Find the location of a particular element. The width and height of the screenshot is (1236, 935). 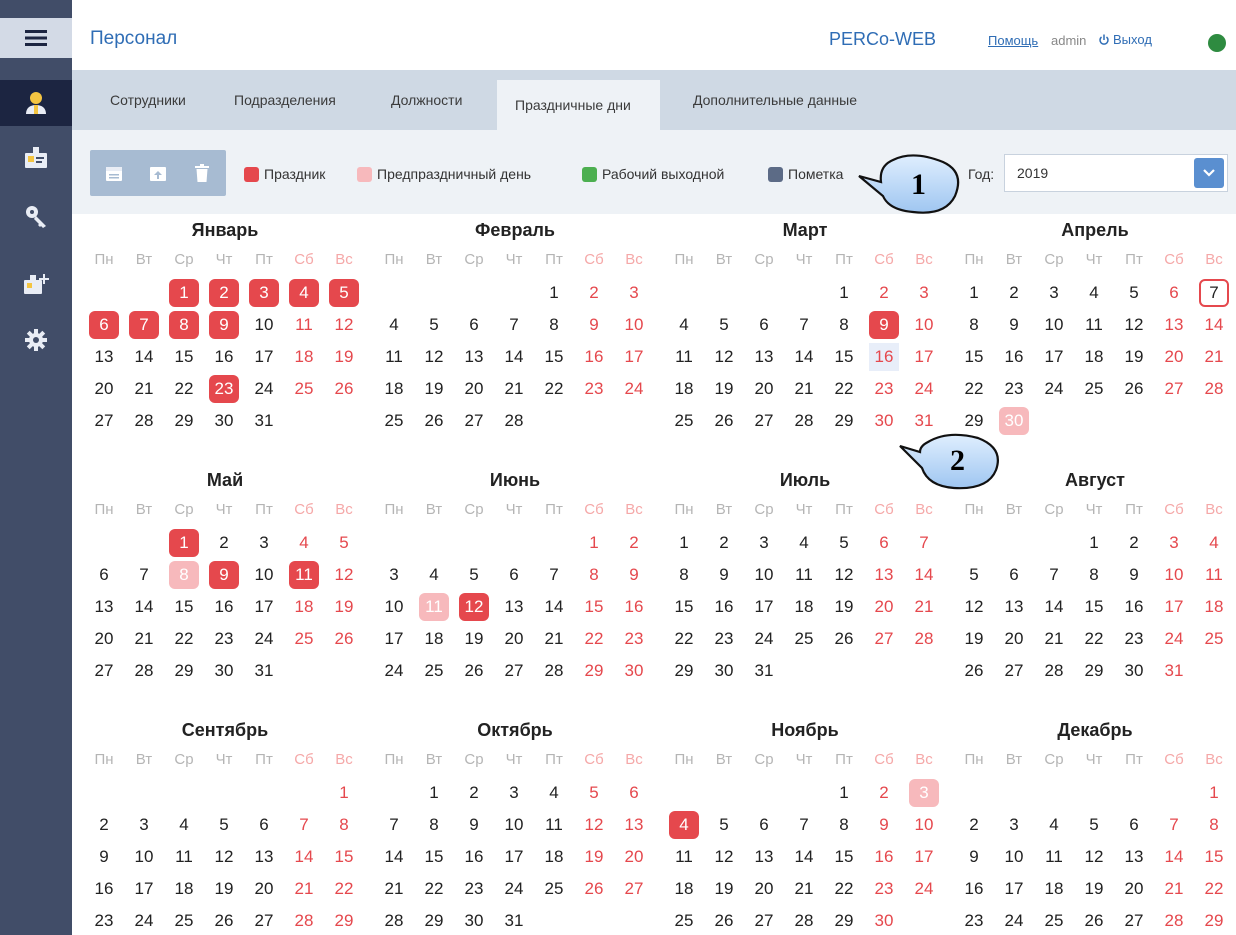

menu-button is located at coordinates (36, 38).